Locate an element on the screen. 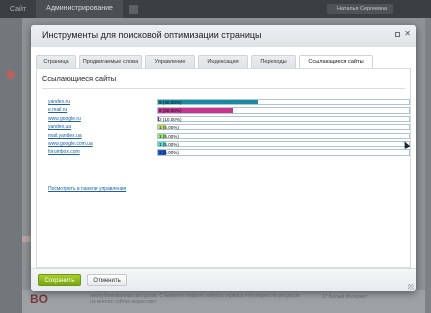  topbar-tab-site: Сайт is located at coordinates (18, 9).